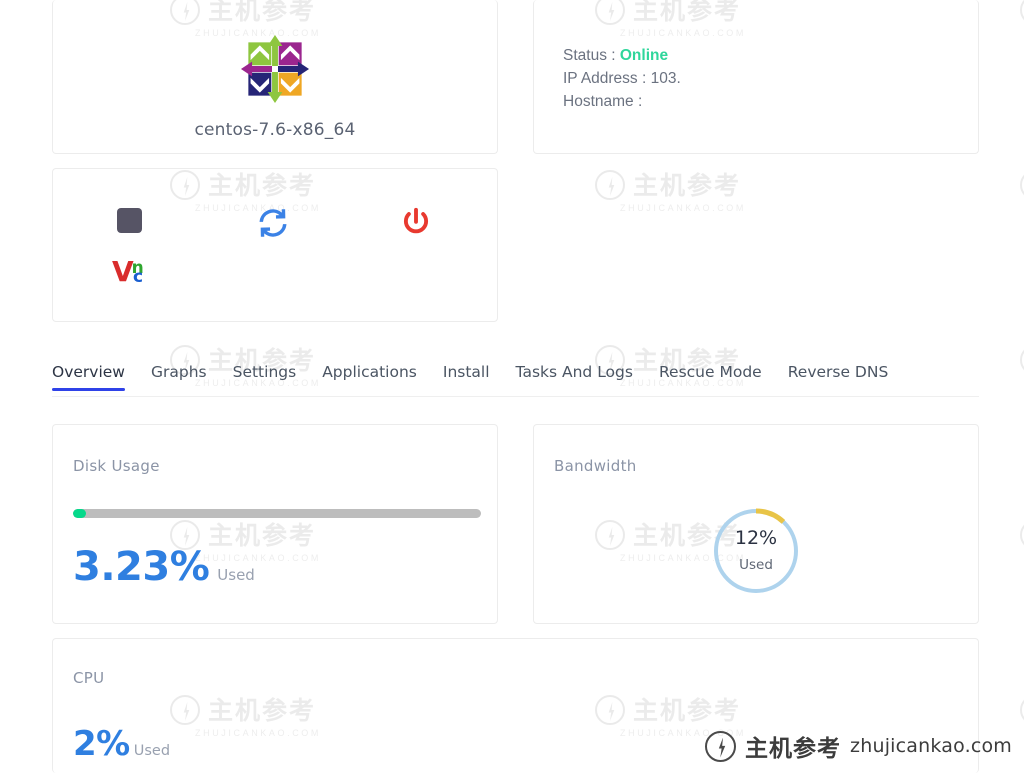 The width and height of the screenshot is (1024, 773). I want to click on hostname-label: Hostname :, so click(603, 101).